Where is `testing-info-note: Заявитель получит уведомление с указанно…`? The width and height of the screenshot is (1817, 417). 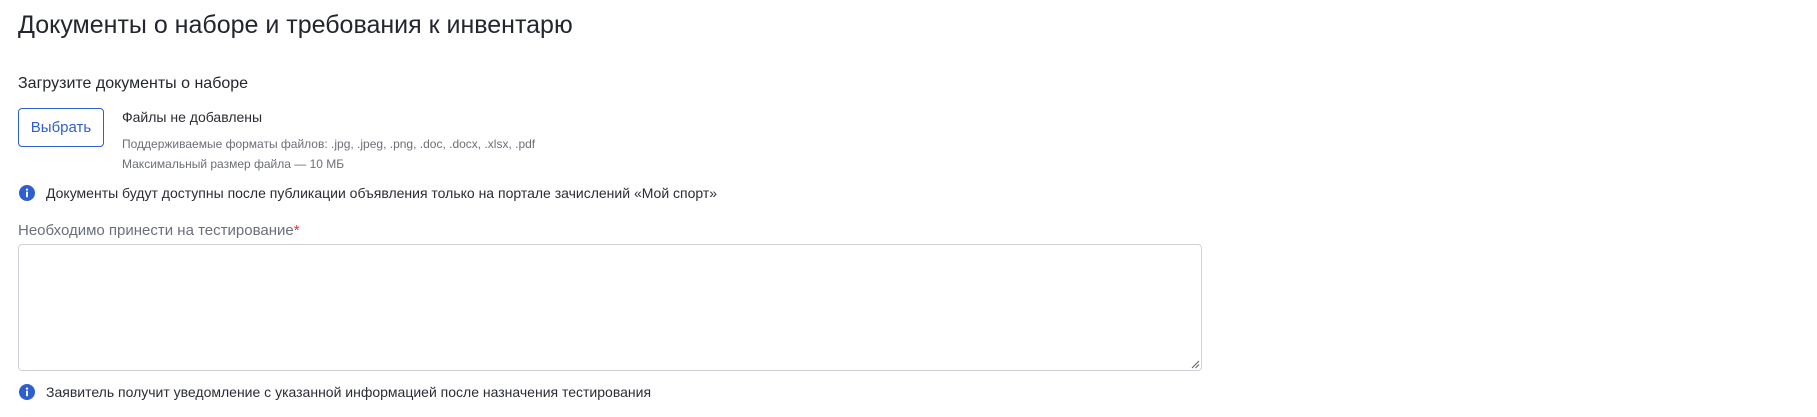
testing-info-note: Заявитель получит уведомление с указанно… is located at coordinates (335, 392).